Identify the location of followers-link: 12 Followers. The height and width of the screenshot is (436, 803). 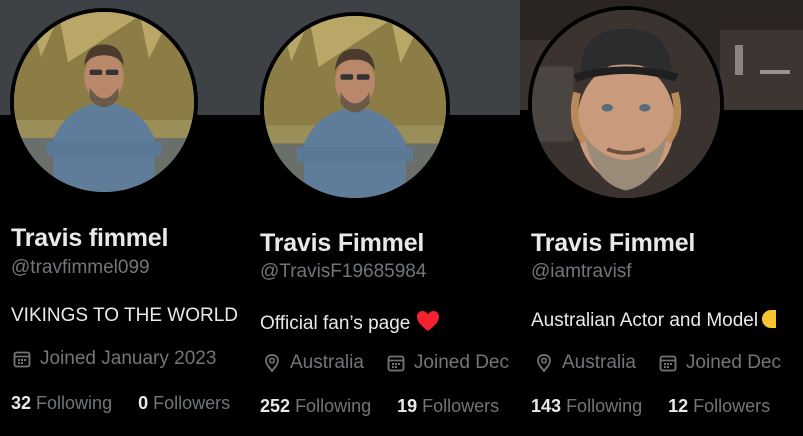
(719, 406).